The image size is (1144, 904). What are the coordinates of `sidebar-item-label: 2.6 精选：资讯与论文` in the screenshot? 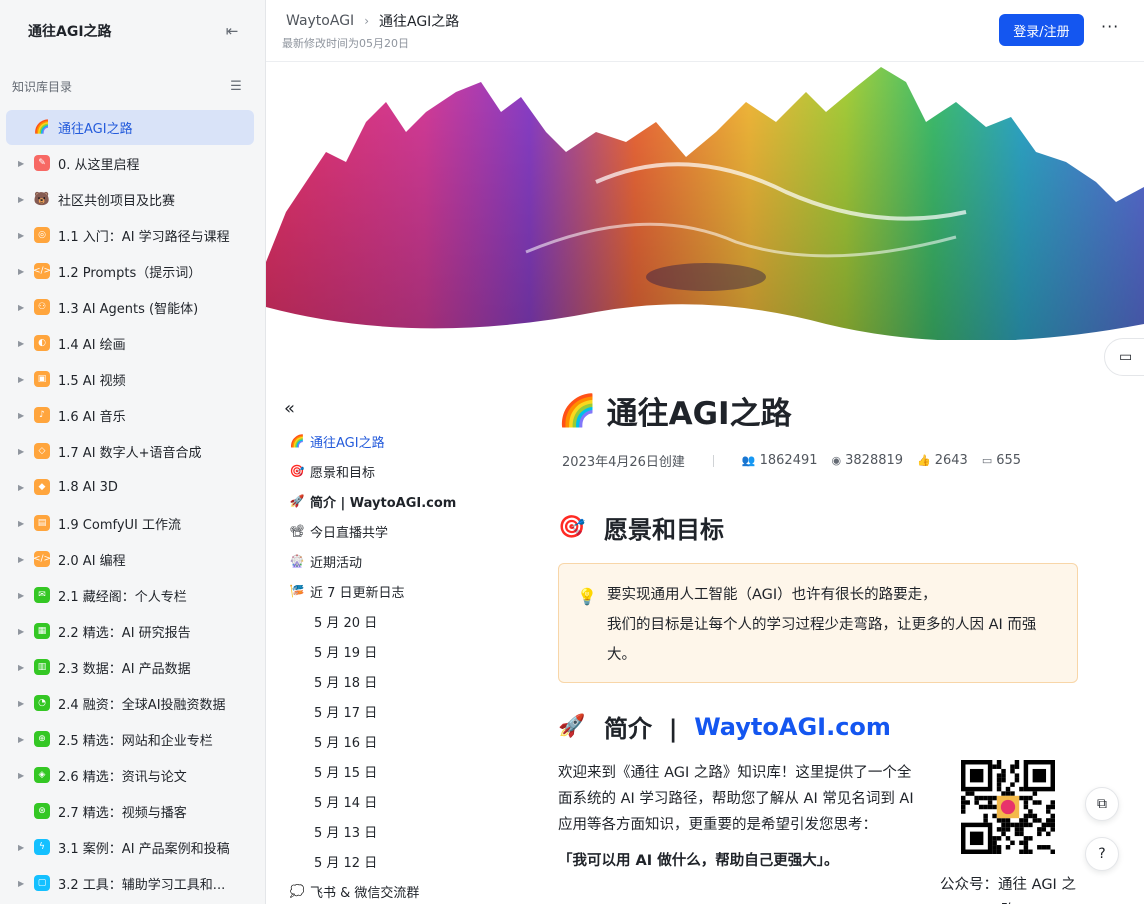 It's located at (122, 777).